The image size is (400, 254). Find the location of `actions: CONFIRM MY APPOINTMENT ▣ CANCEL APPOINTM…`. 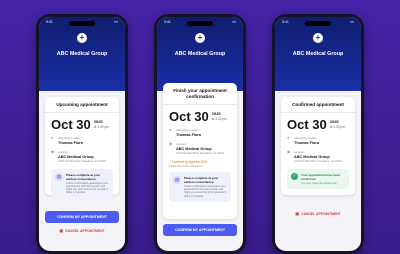

actions: CONFIRM MY APPOINTMENT ▣ CANCEL APPOINTM… is located at coordinates (82, 222).